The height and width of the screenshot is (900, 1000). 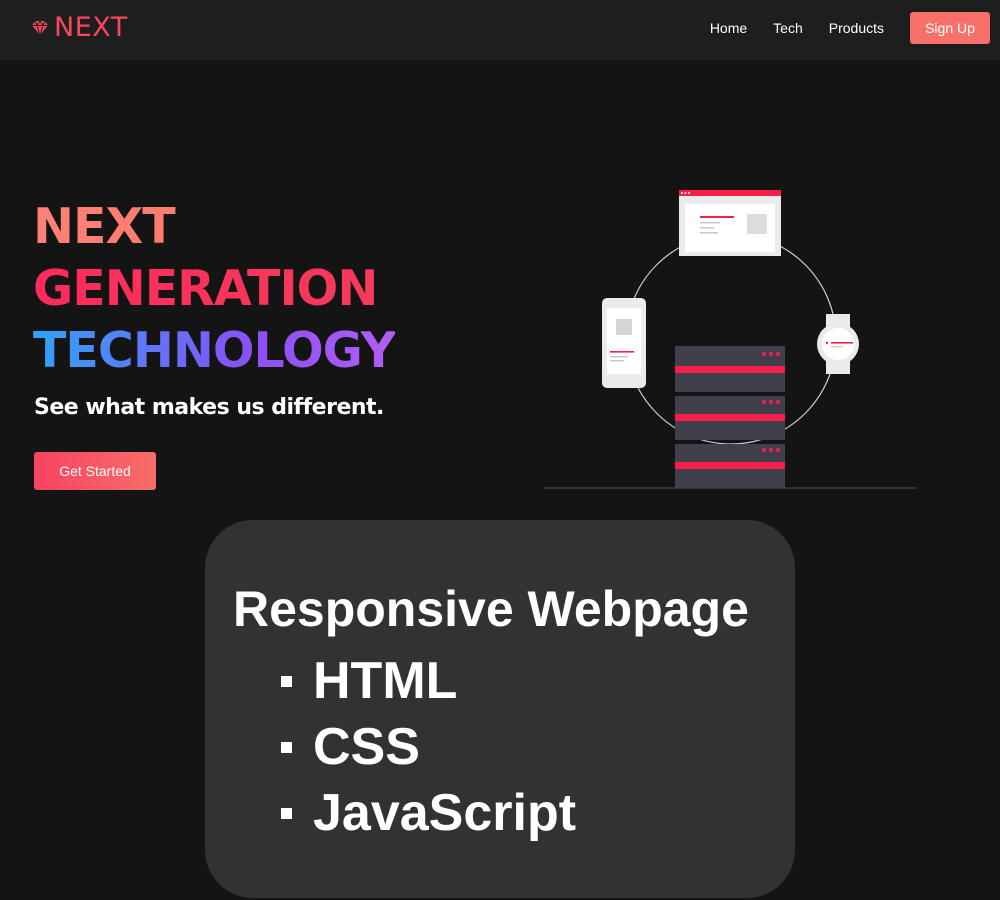 I want to click on hero-title-line-1: NEXT, so click(x=214, y=227).